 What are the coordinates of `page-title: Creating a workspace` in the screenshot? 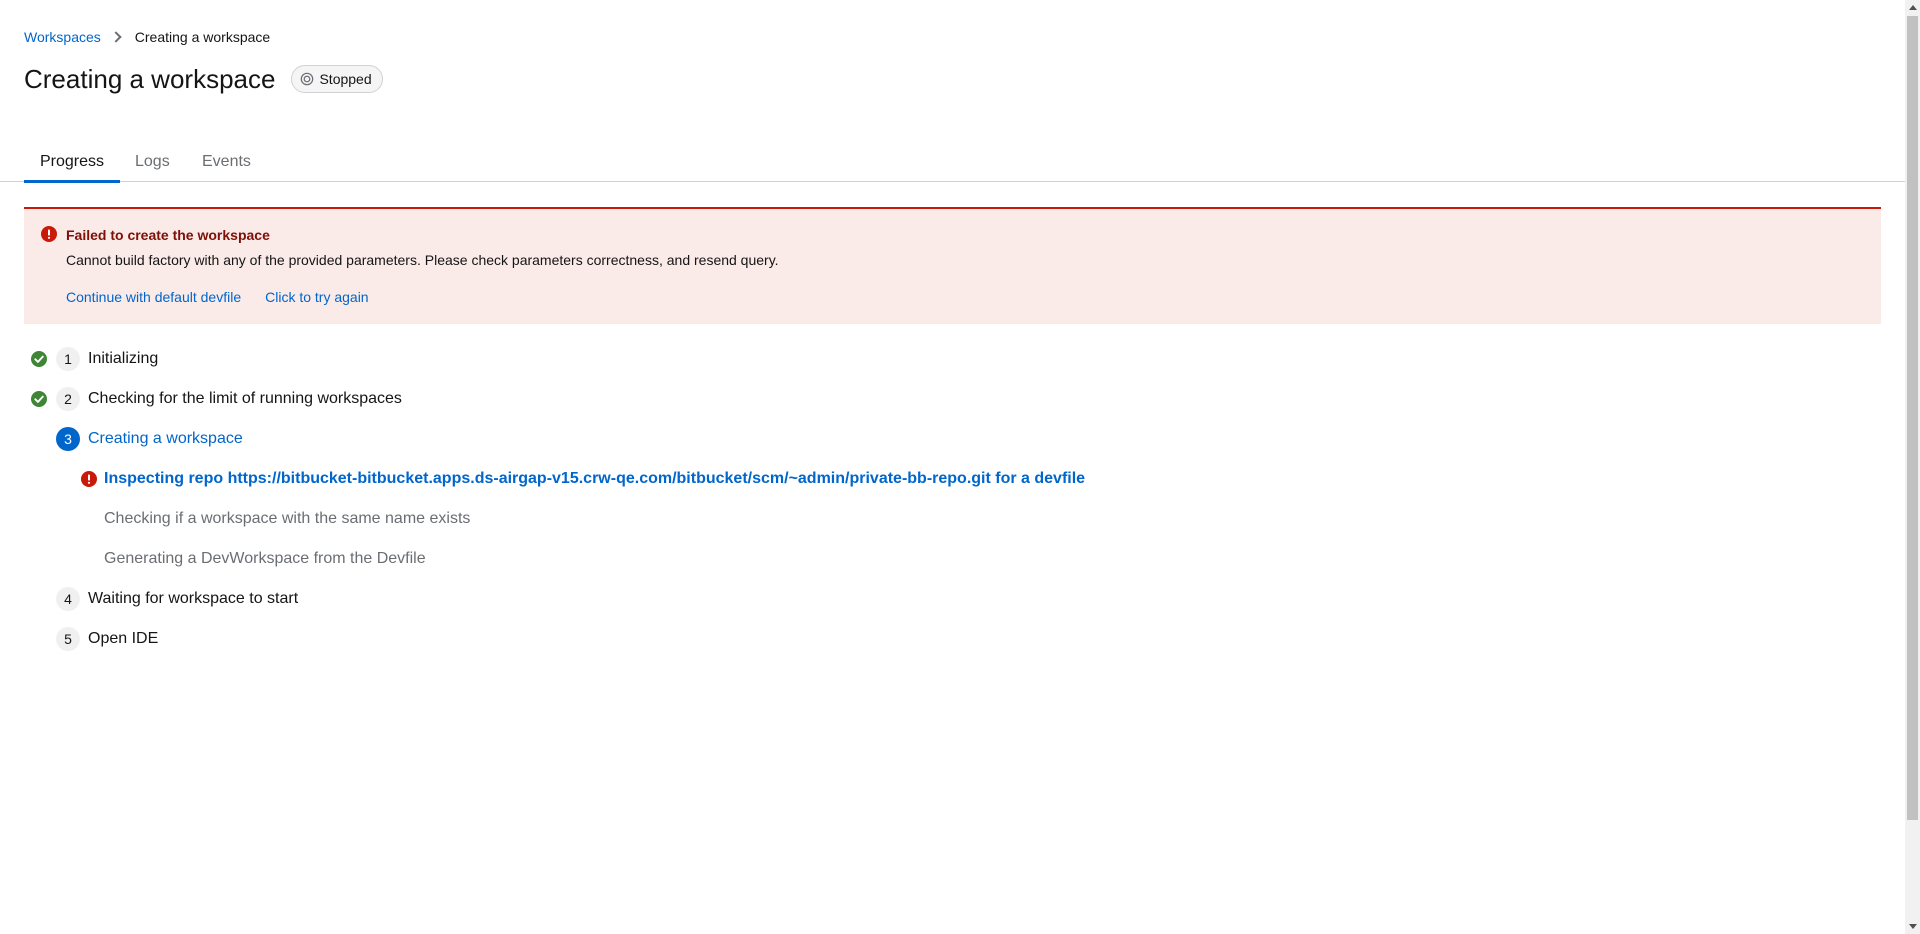 It's located at (150, 79).